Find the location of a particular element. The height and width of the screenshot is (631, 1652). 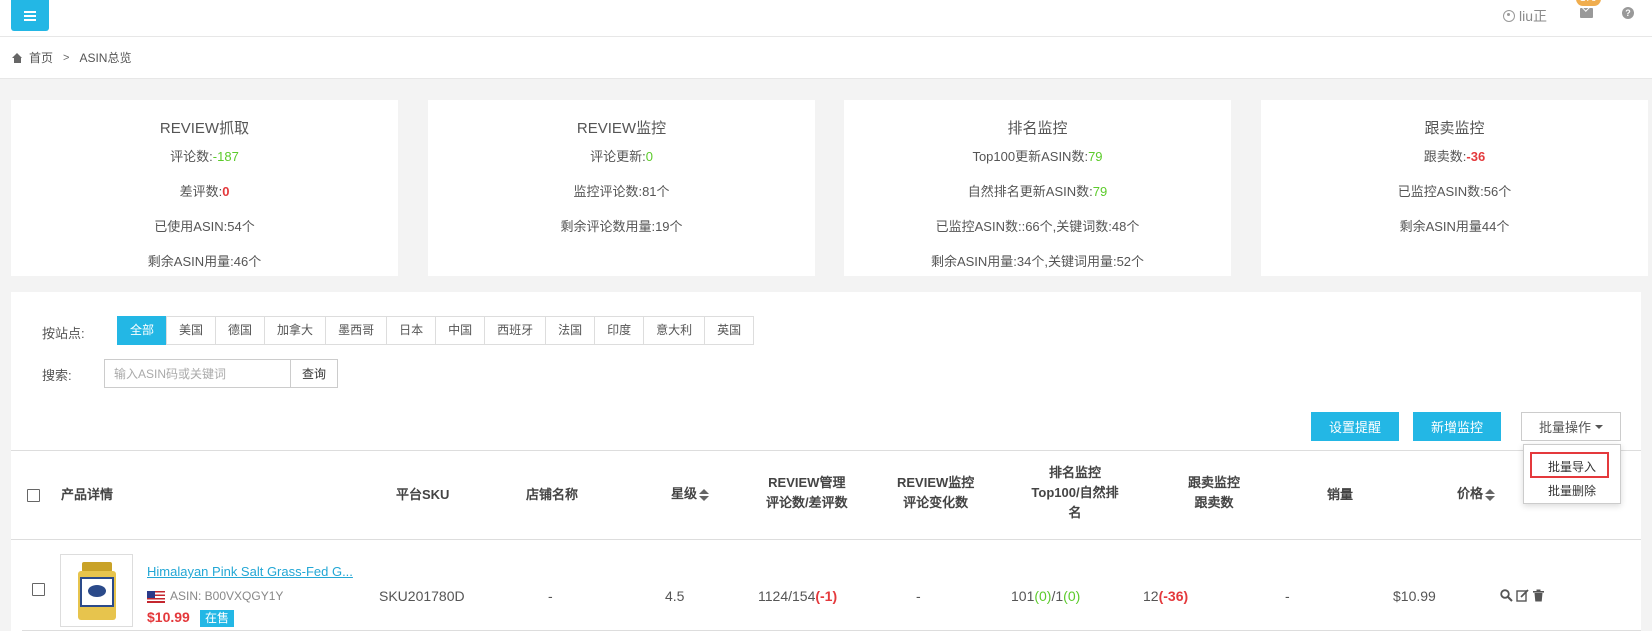

cell-followers: 12(-36) is located at coordinates (1165, 596).